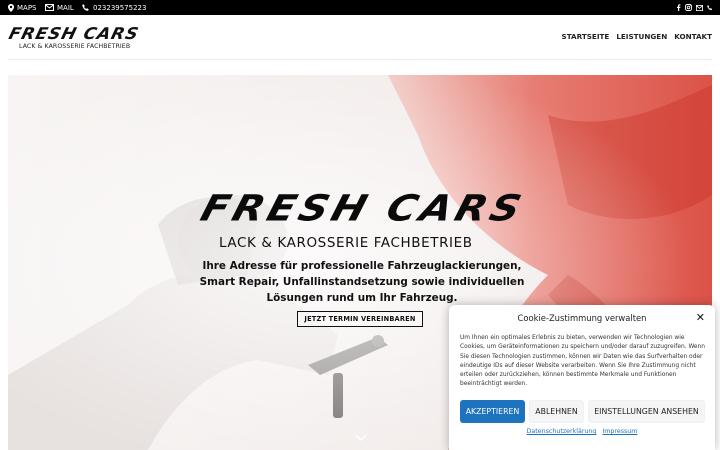 The width and height of the screenshot is (720, 450). I want to click on nav-item-leistungen: LEISTUNGEN, so click(641, 36).